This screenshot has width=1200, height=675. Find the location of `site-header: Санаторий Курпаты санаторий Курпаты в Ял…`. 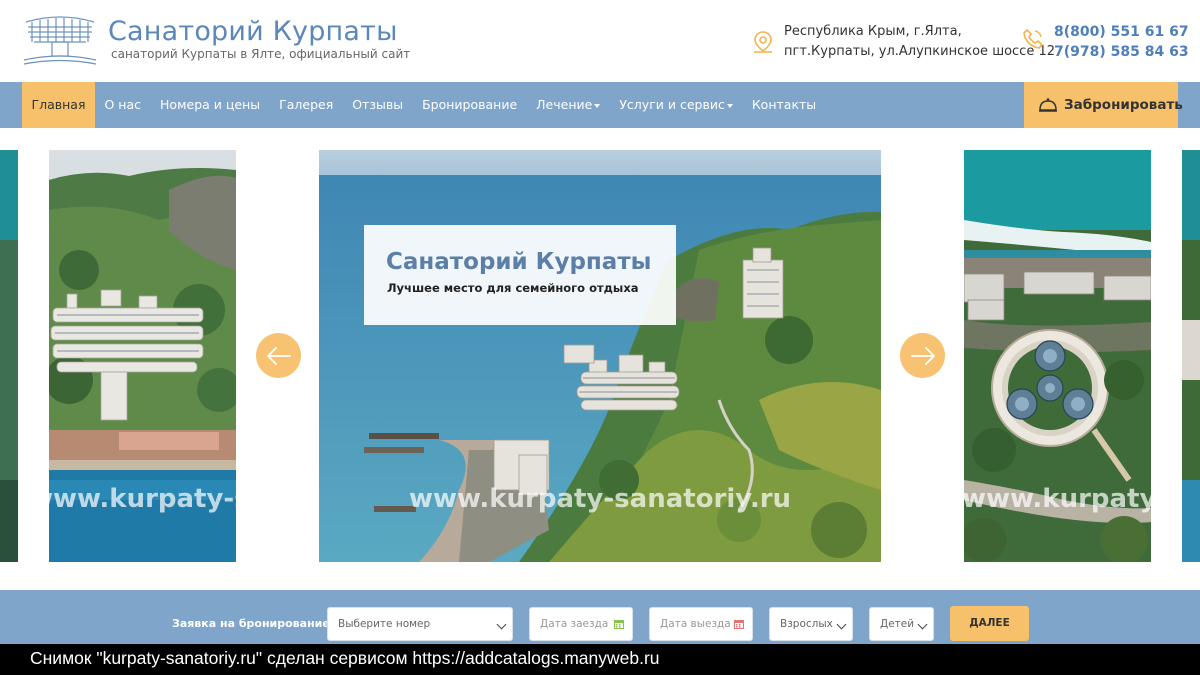

site-header: Санаторий Курпаты санаторий Курпаты в Ял… is located at coordinates (600, 41).